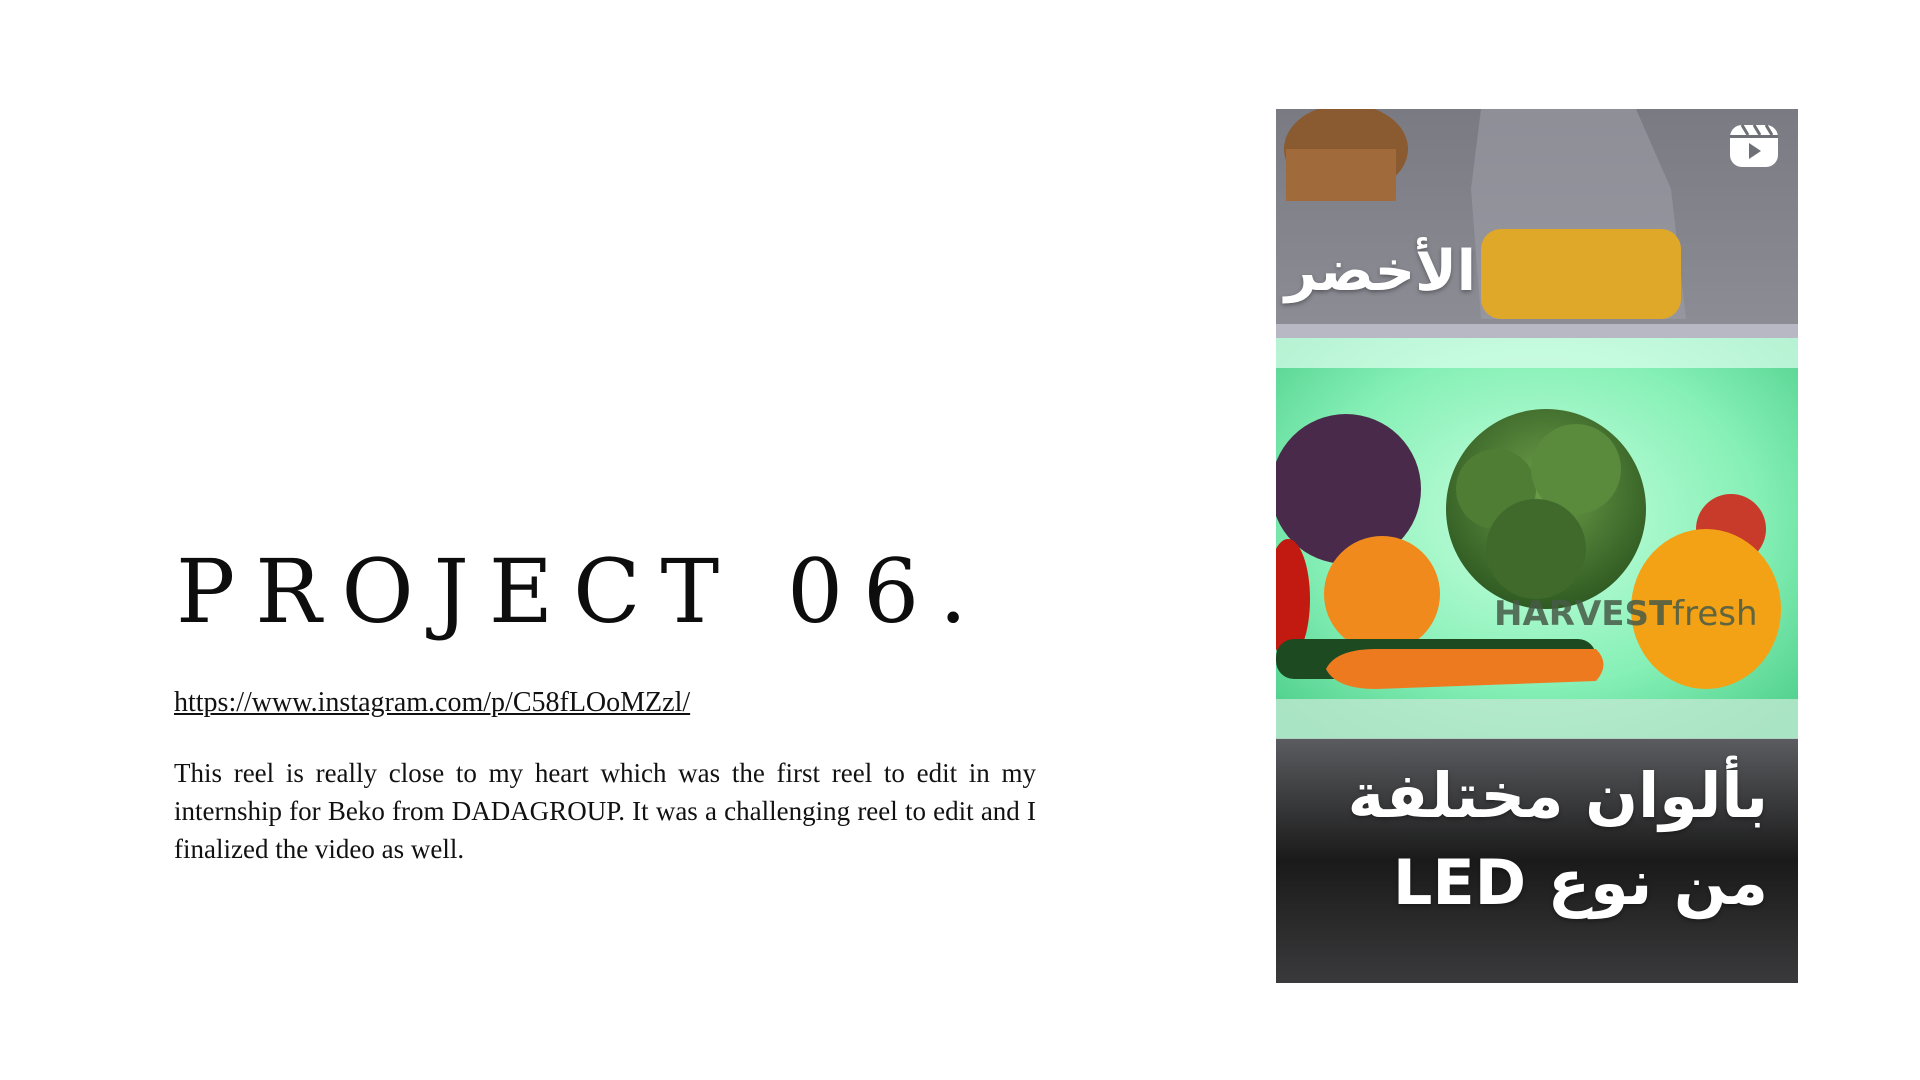  What do you see at coordinates (1557, 795) in the screenshot?
I see `overlay-caption-line1: بألوان مختلفة` at bounding box center [1557, 795].